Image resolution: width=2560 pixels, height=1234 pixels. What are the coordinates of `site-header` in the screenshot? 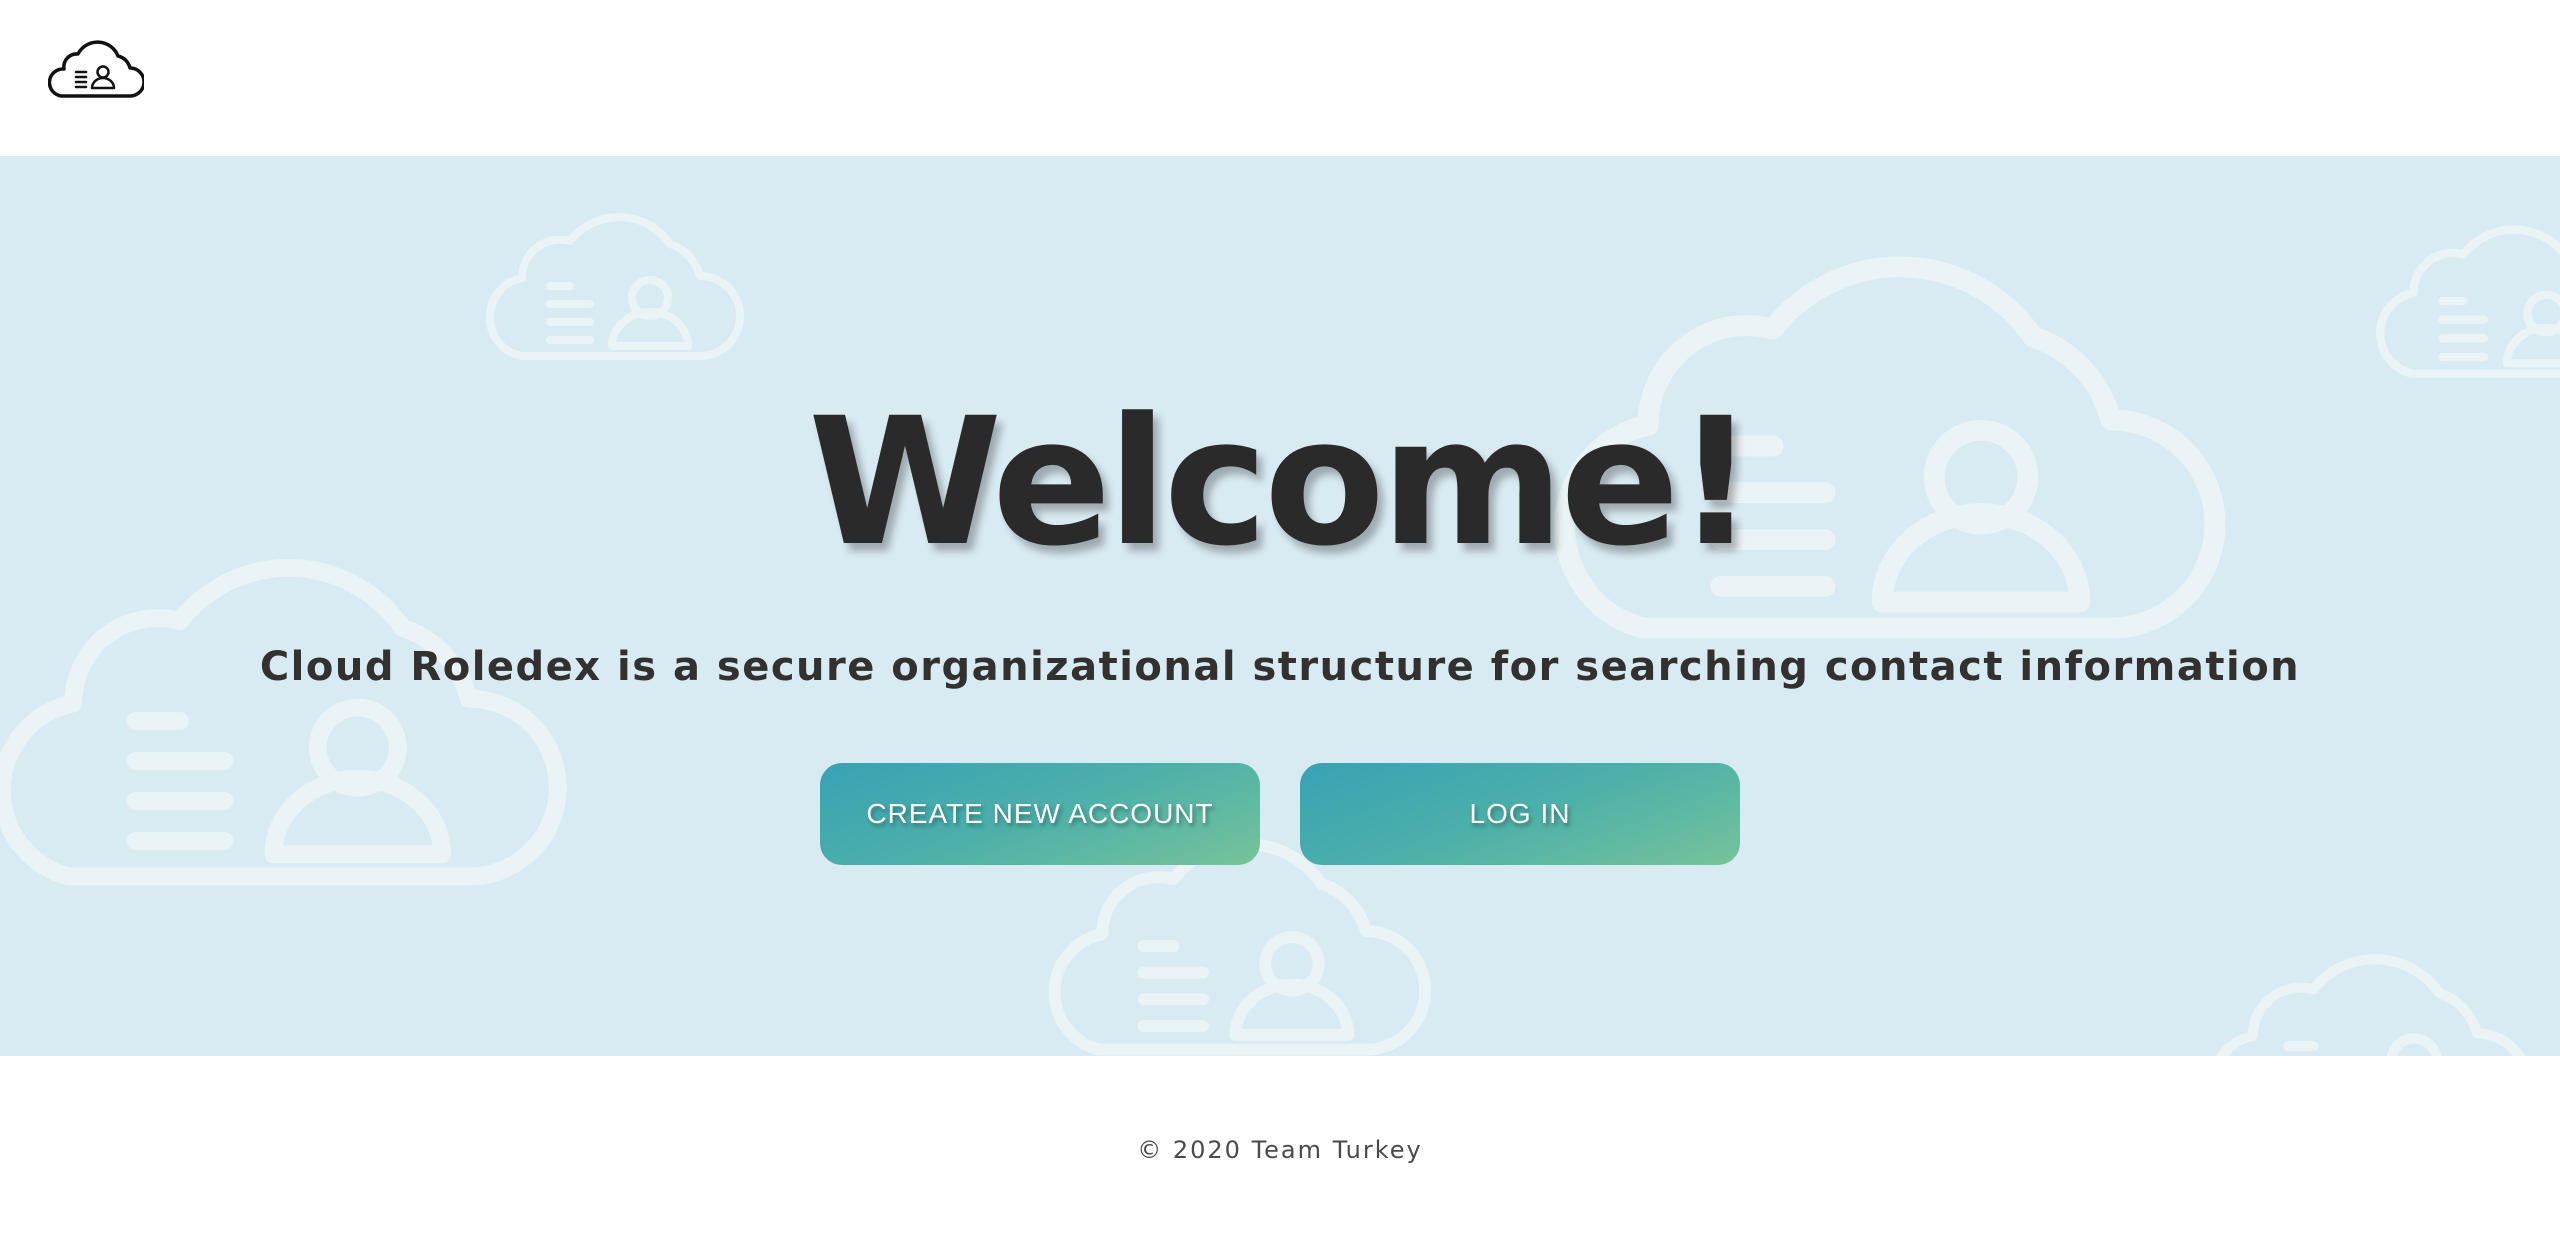 It's located at (1280, 78).